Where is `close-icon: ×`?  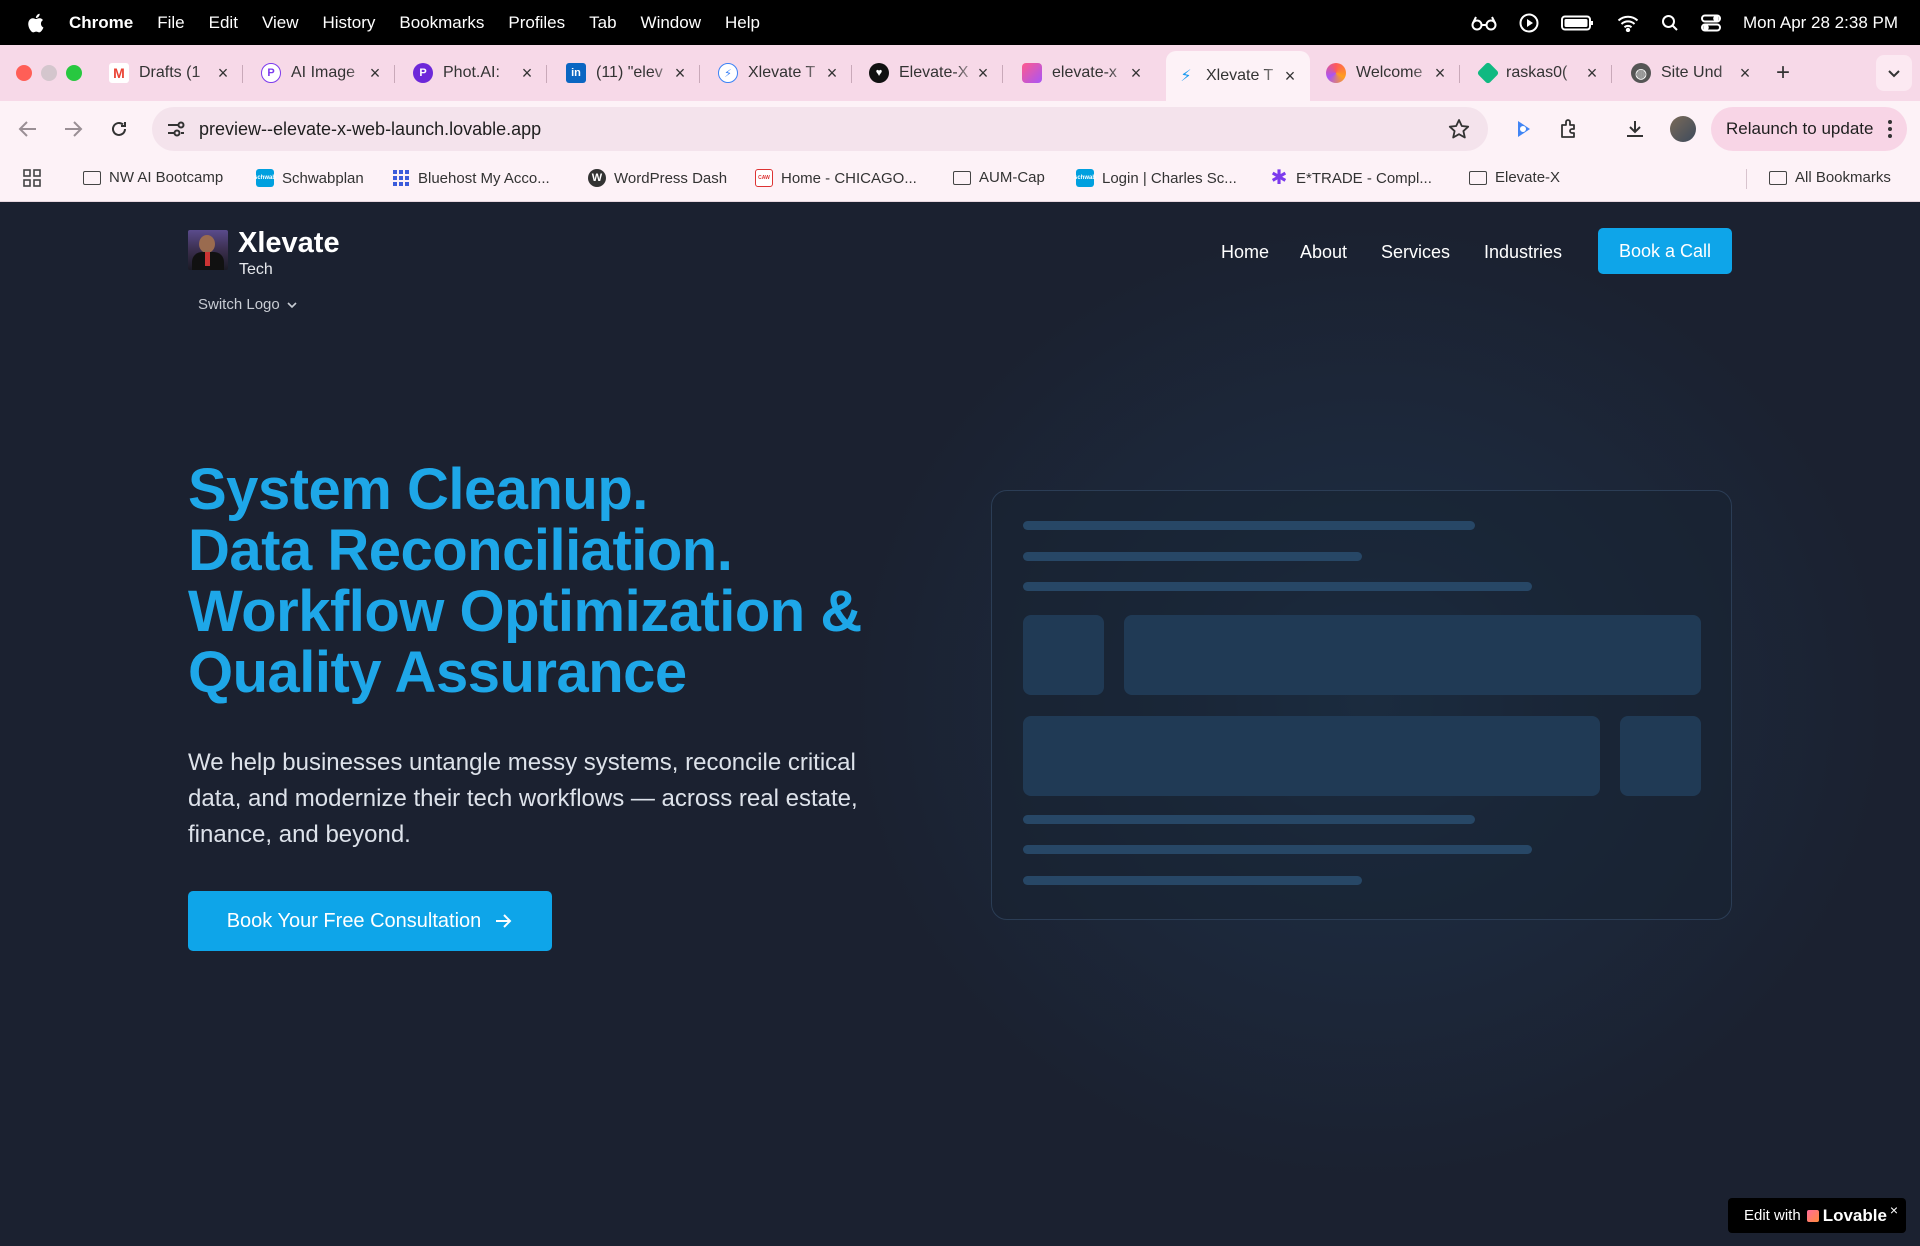 close-icon: × is located at coordinates (1894, 1210).